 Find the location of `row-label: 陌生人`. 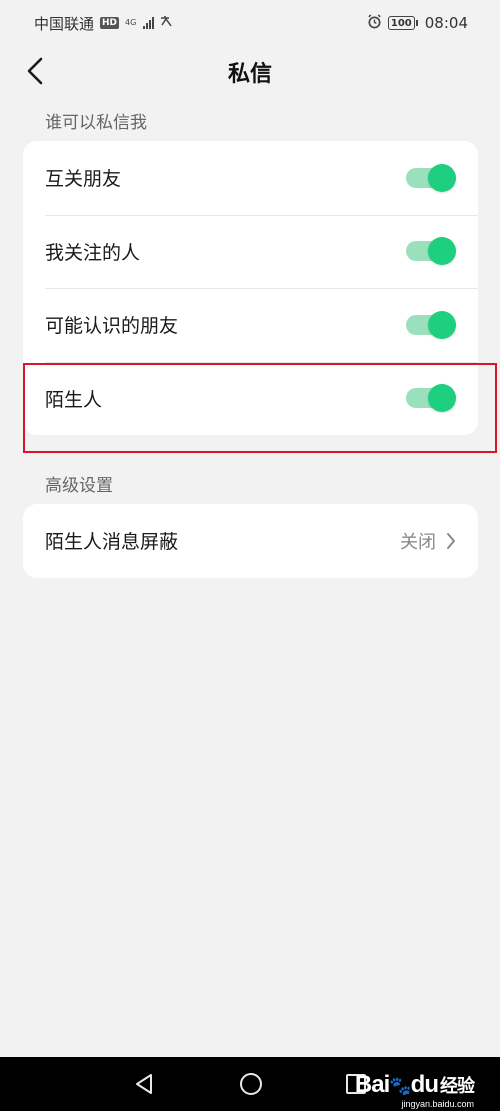

row-label: 陌生人 is located at coordinates (74, 399).